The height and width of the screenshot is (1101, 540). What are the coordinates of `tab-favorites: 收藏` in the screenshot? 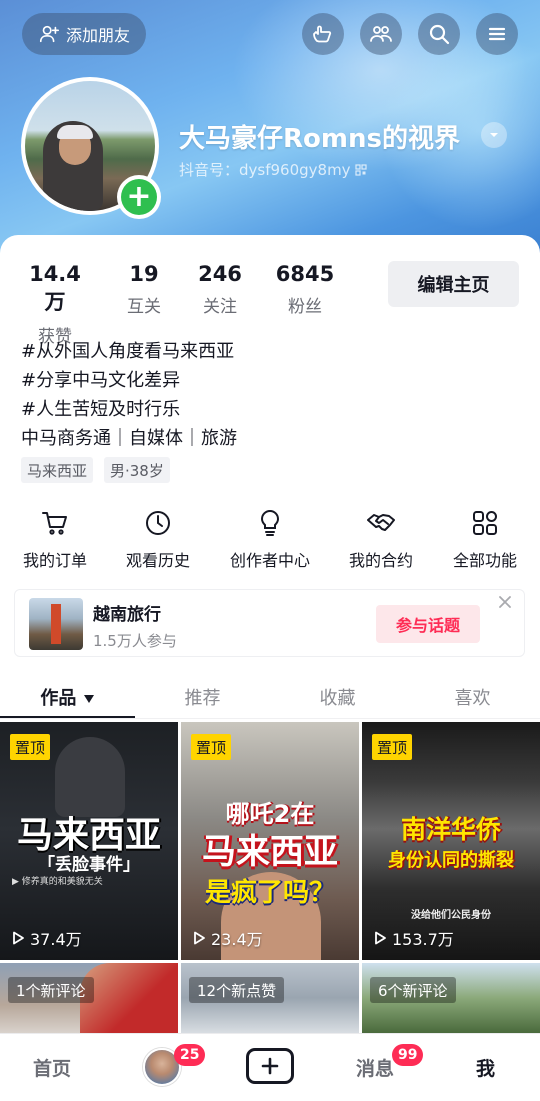 It's located at (337, 697).